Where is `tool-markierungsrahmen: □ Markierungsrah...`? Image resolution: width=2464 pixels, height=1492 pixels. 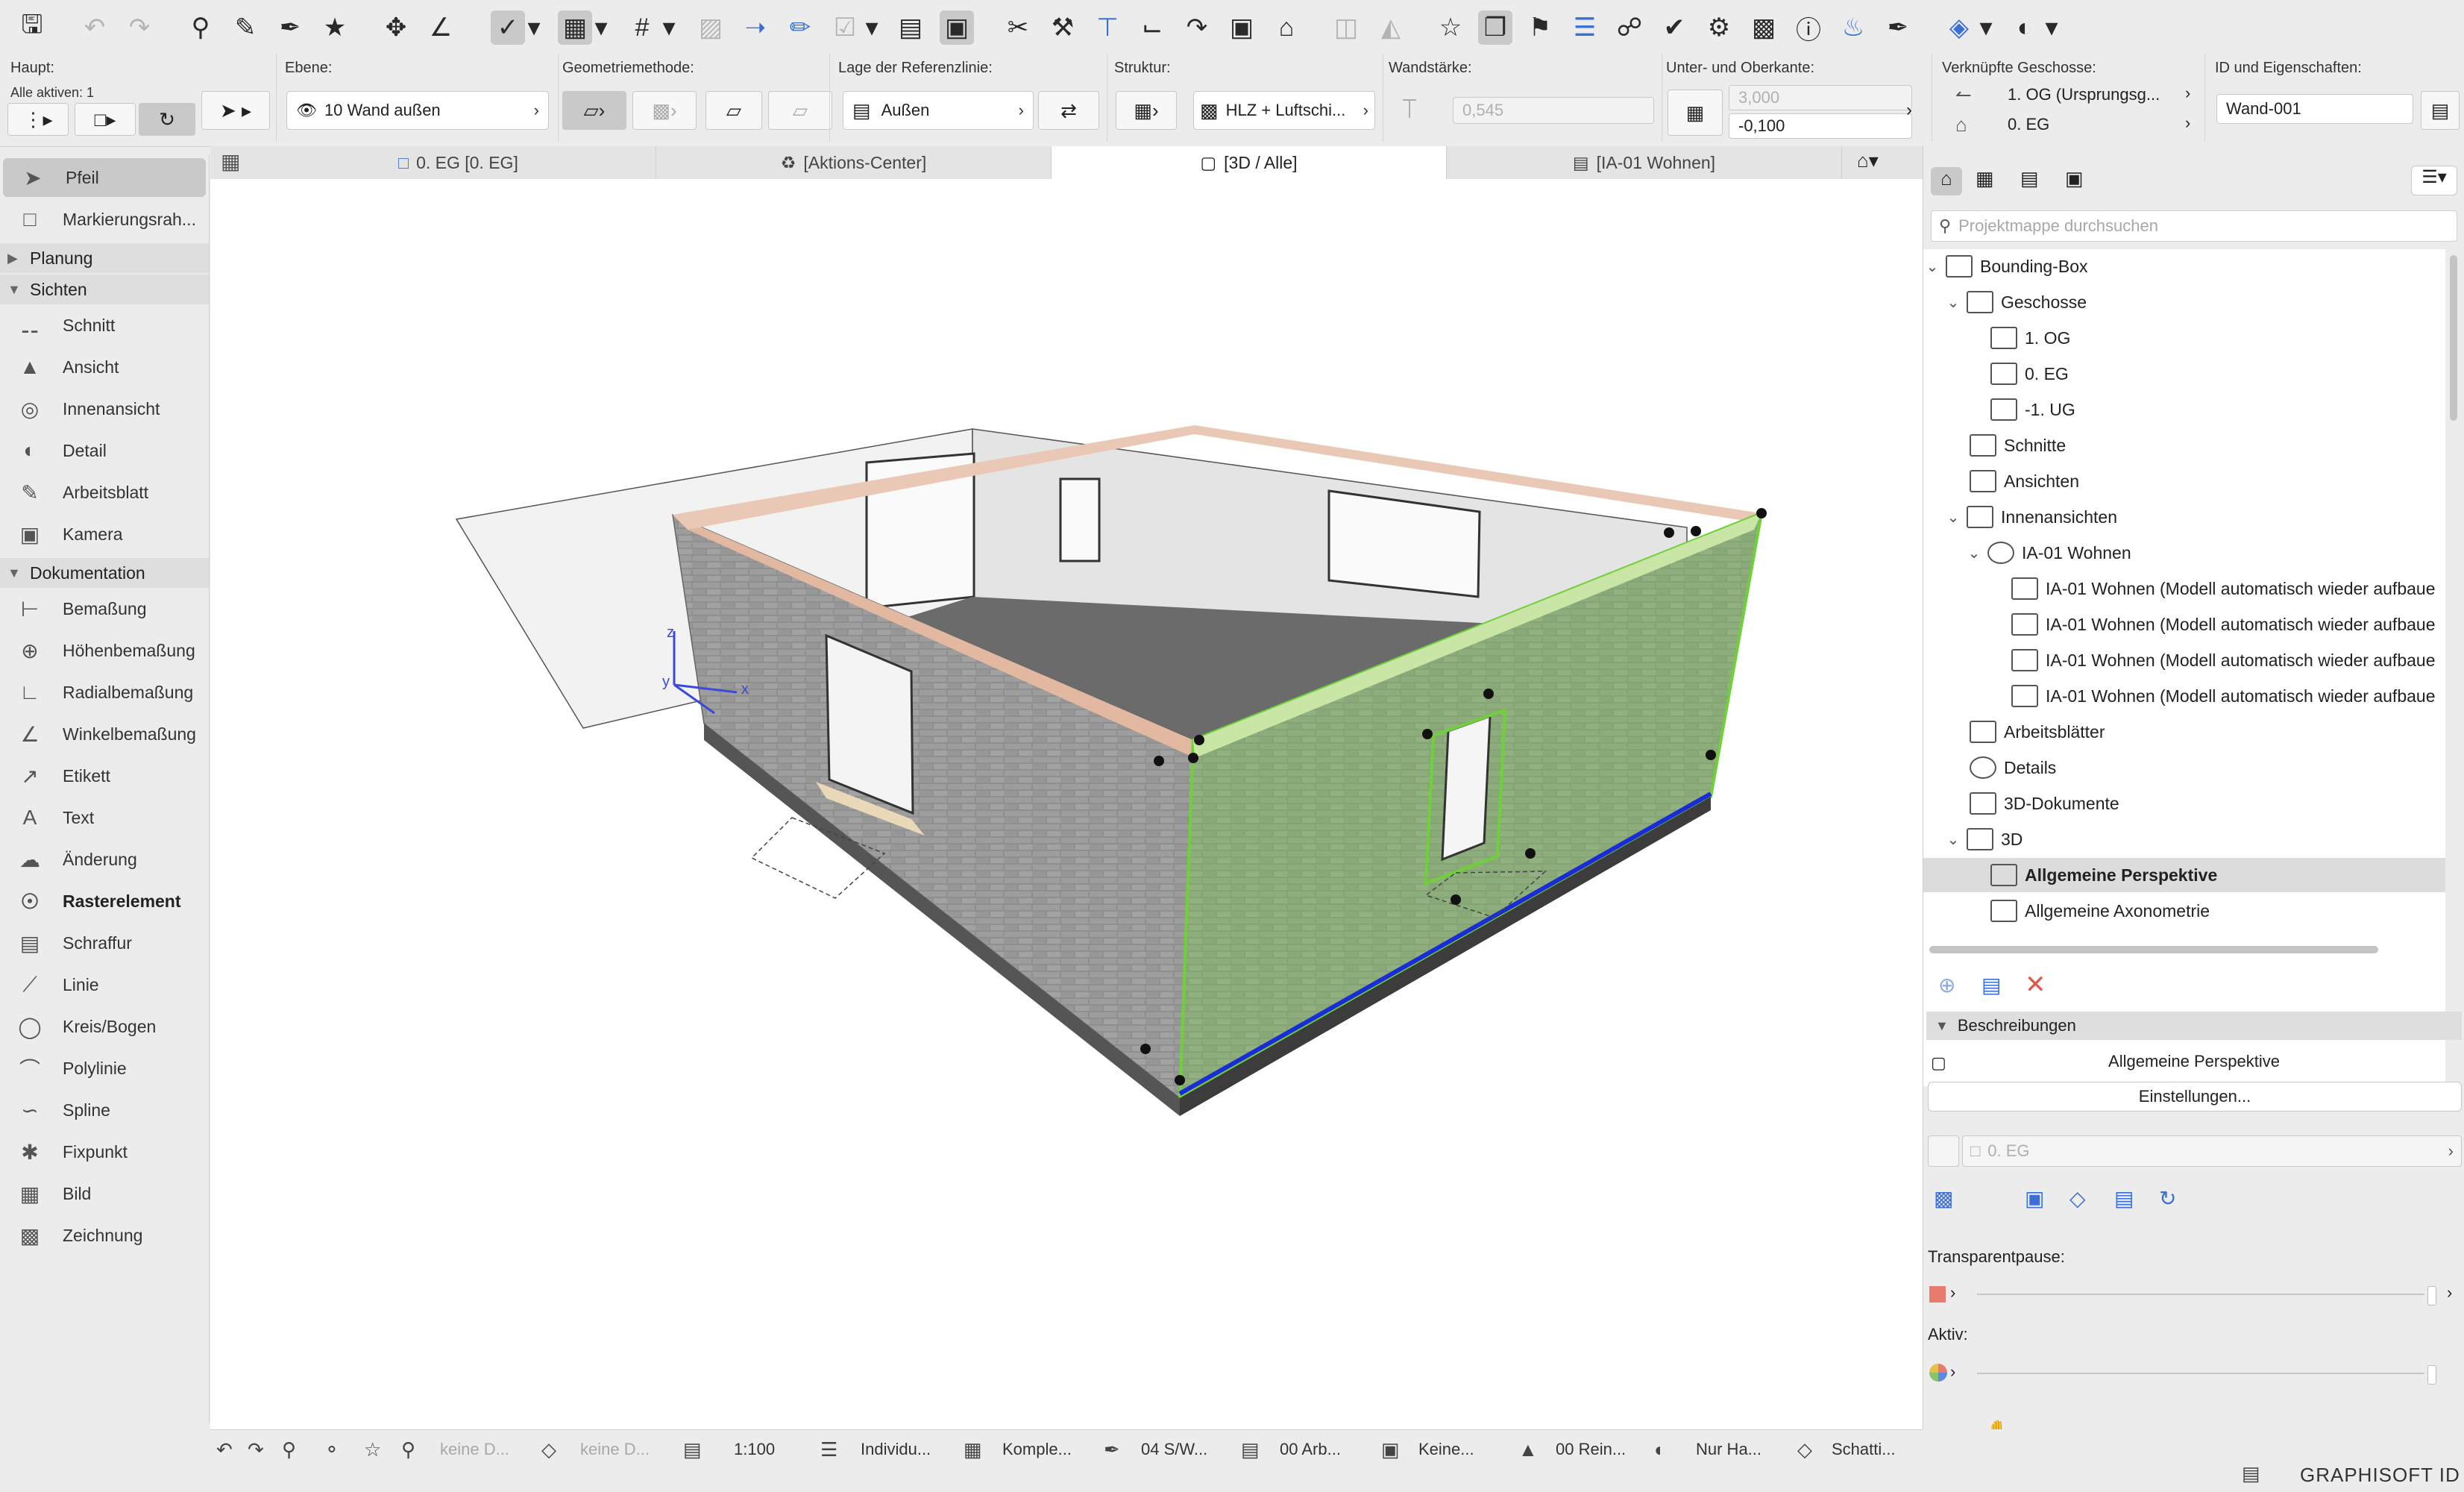 tool-markierungsrahmen: □ Markierungsrah... is located at coordinates (104, 219).